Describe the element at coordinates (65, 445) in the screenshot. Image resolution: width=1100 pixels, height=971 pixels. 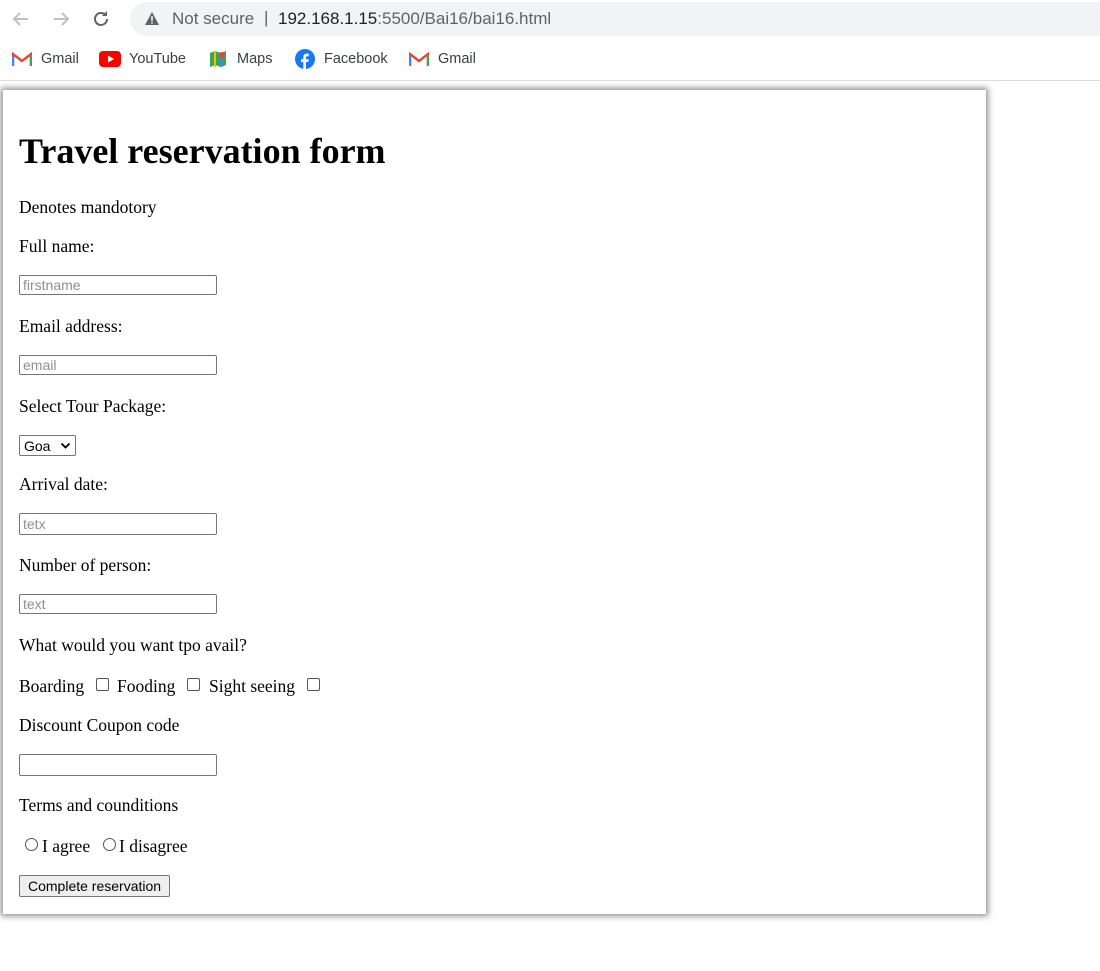
I see `chevron-down-icon` at that location.